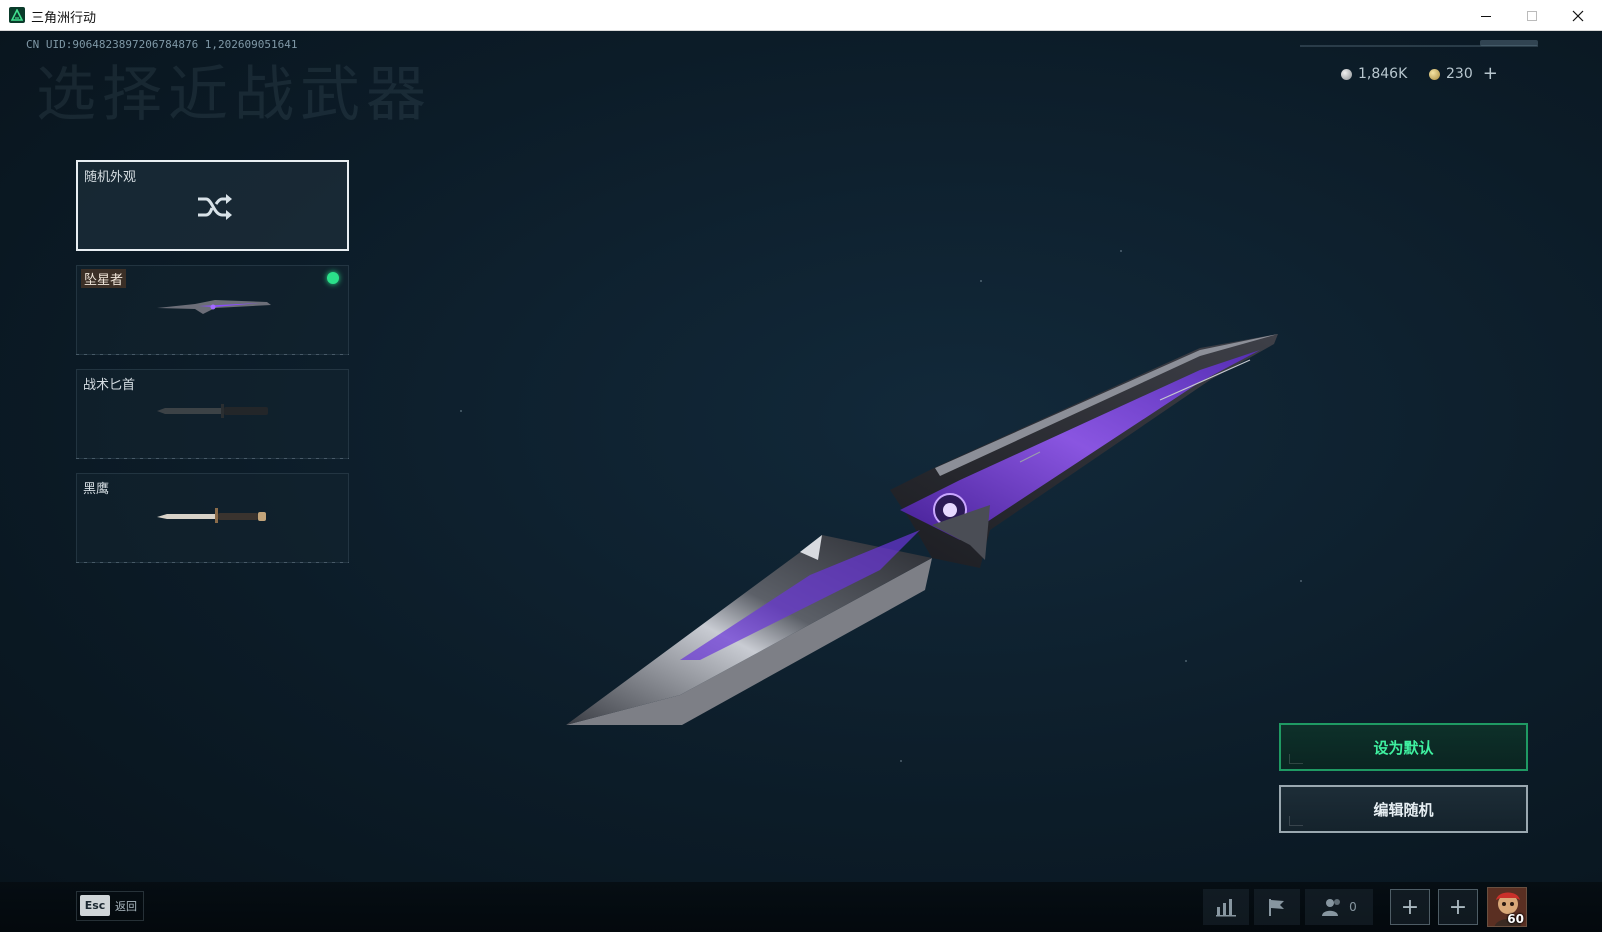 The image size is (1602, 932). I want to click on blackhawk-knife-thumbnail, so click(211, 515).